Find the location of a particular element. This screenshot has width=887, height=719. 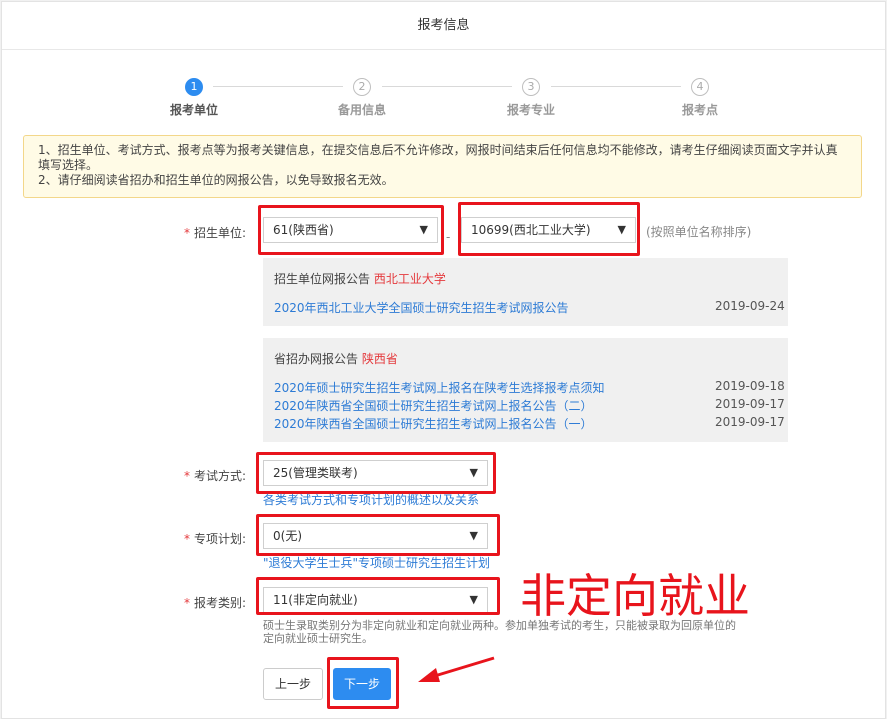

announcement-link: 2020年陕西省全国硕士研究生招生考试网上报名公告（二） is located at coordinates (433, 405).